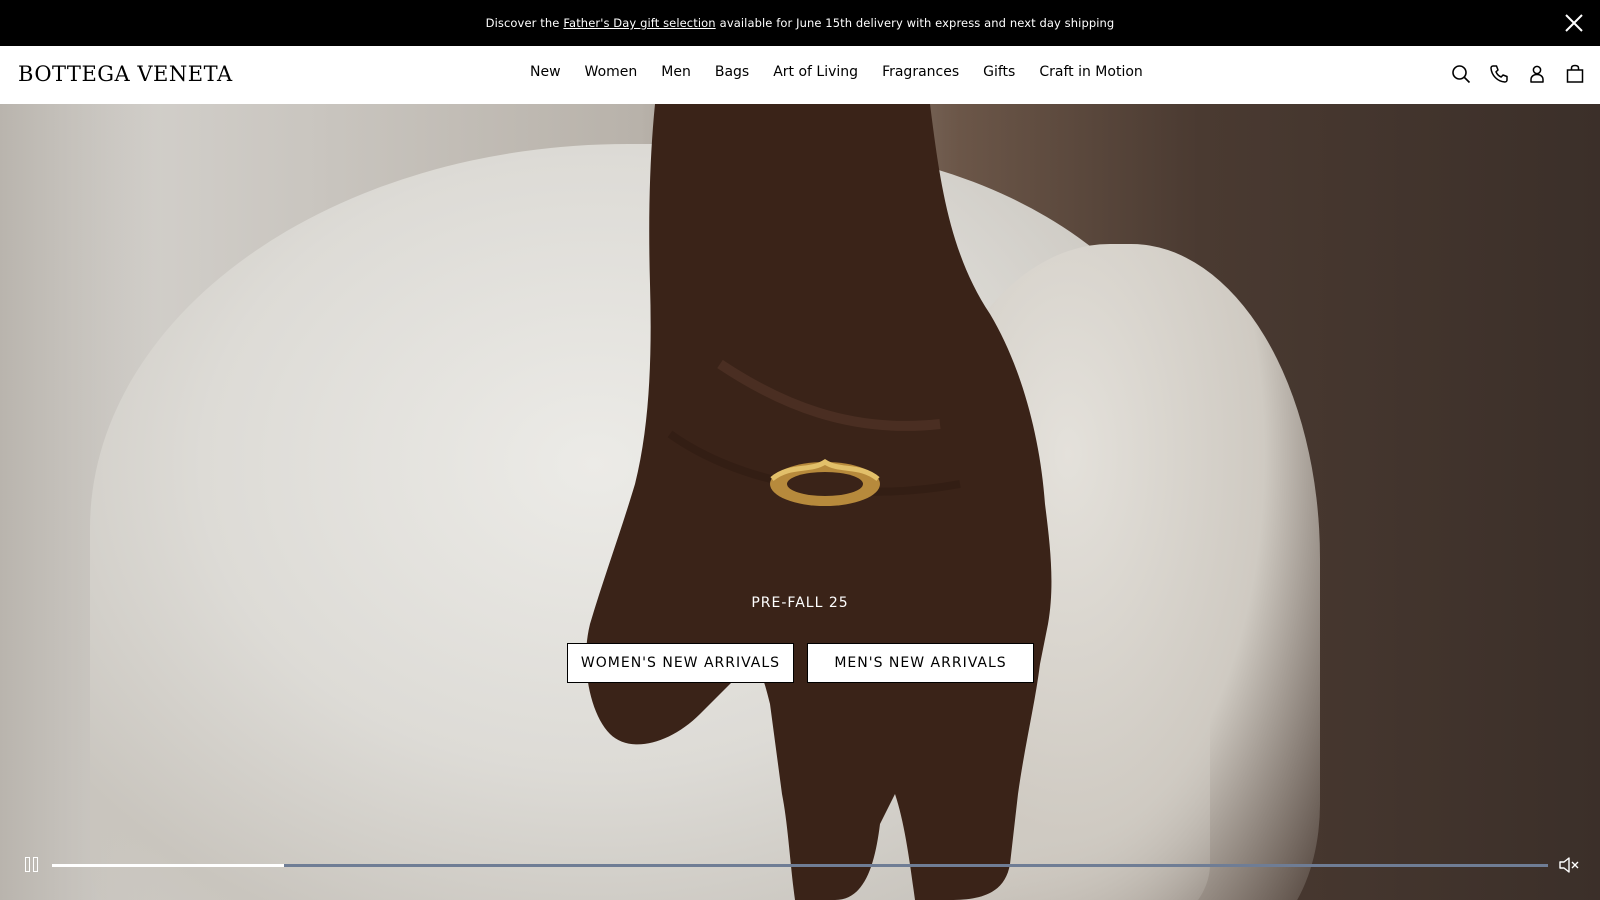  Describe the element at coordinates (545, 72) in the screenshot. I see `nav-new: New` at that location.